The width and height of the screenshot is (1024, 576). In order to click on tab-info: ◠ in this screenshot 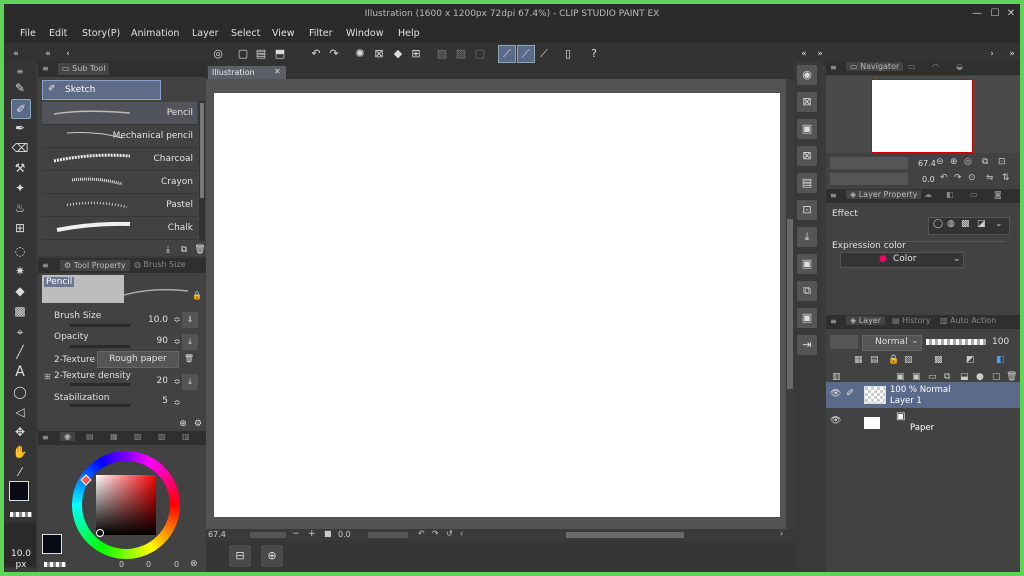, I will do `click(935, 66)`.